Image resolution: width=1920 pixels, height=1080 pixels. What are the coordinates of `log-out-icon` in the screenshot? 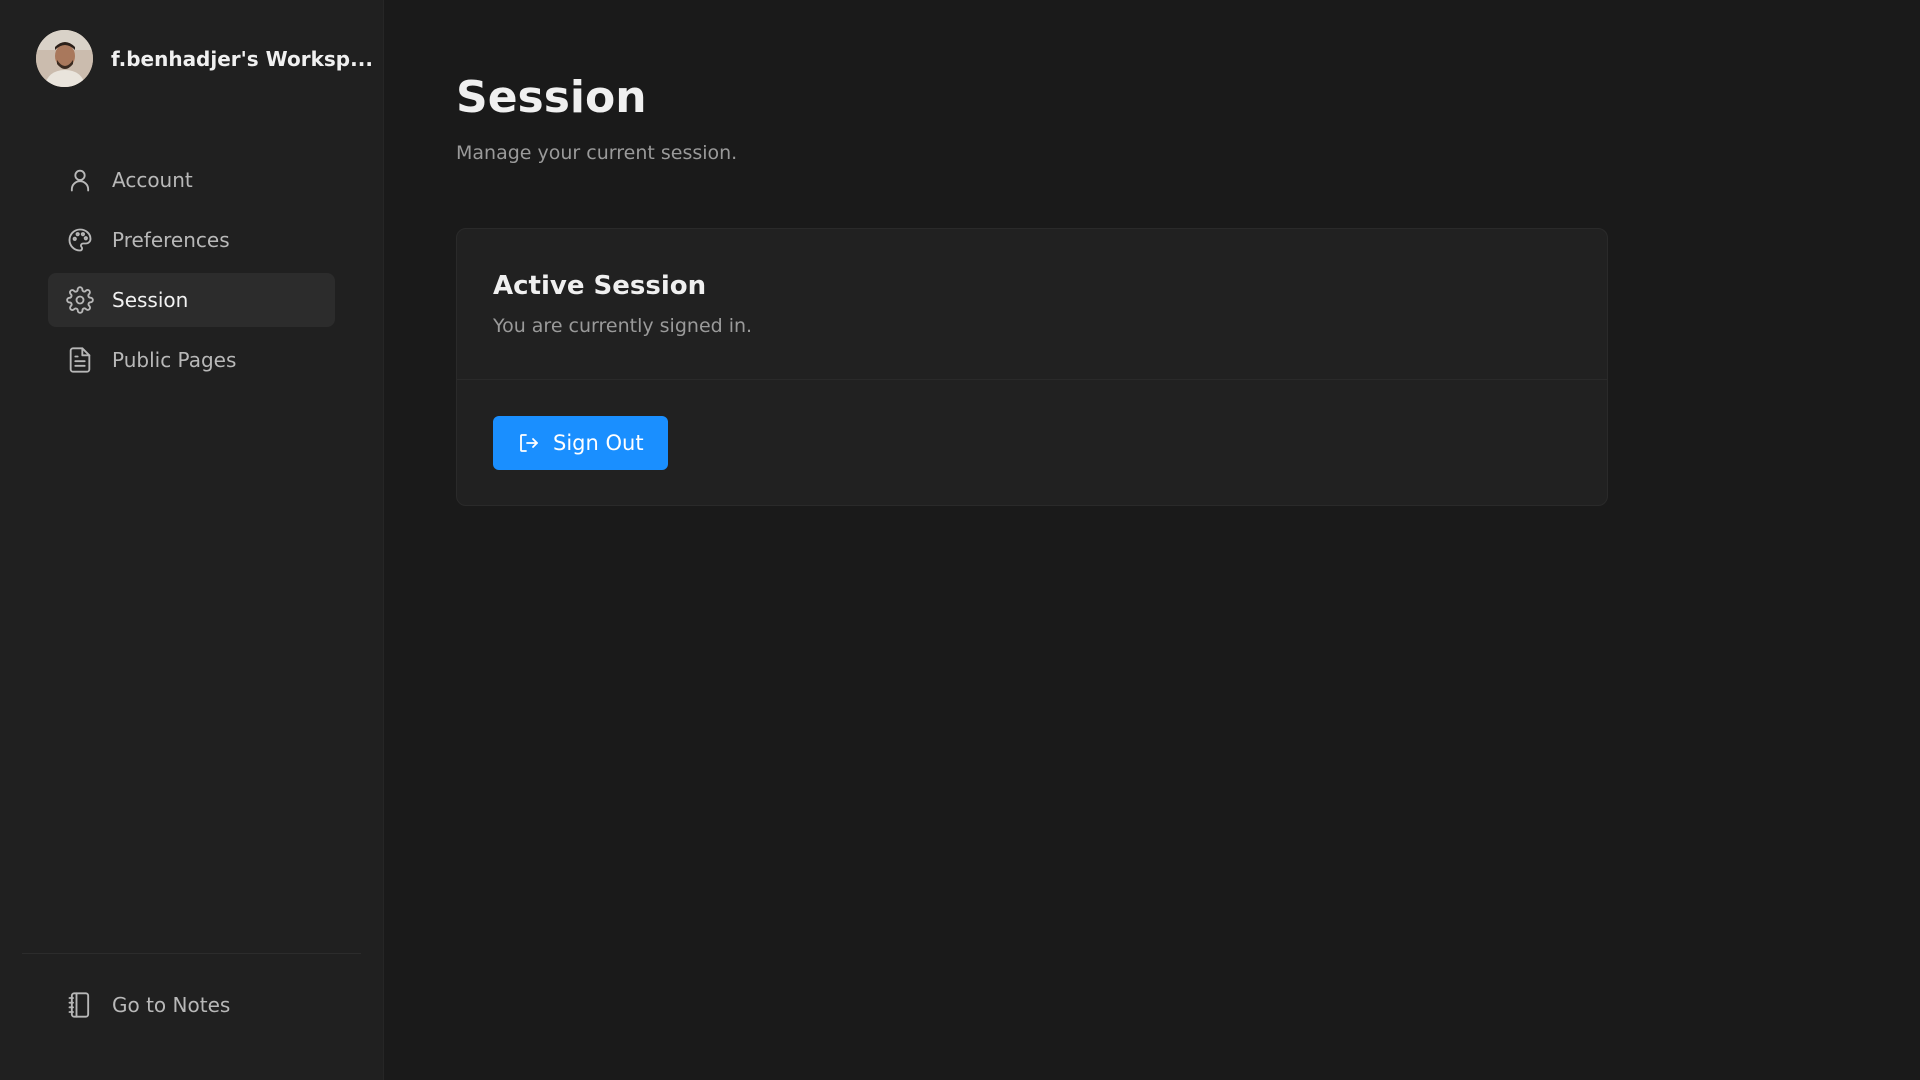 It's located at (529, 443).